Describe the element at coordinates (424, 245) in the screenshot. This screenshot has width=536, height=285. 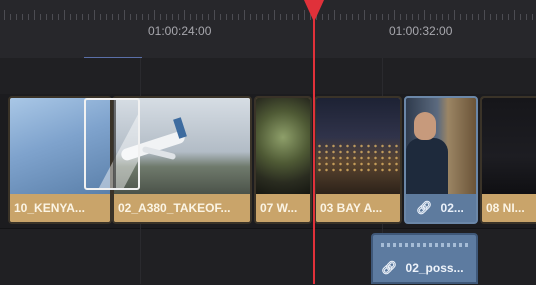
I see `audio-waveform` at that location.